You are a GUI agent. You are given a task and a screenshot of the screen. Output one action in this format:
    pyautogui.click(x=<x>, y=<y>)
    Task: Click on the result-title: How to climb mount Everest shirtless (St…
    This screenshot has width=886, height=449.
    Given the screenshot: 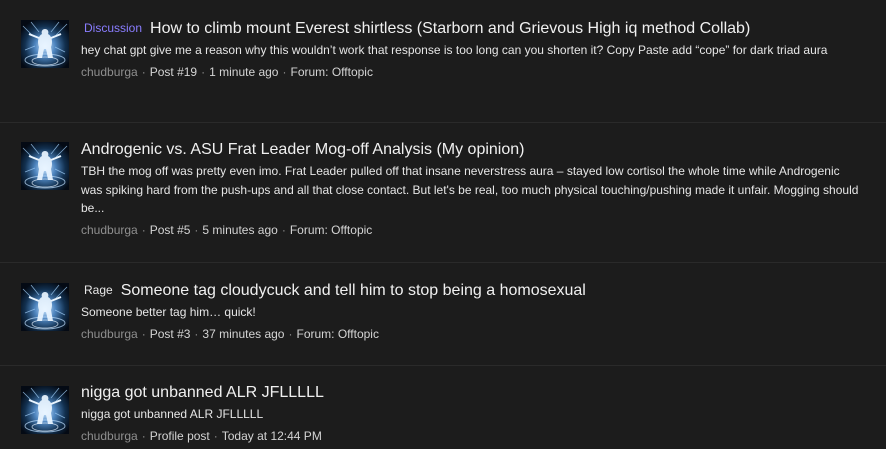 What is the action you would take?
    pyautogui.click(x=450, y=28)
    